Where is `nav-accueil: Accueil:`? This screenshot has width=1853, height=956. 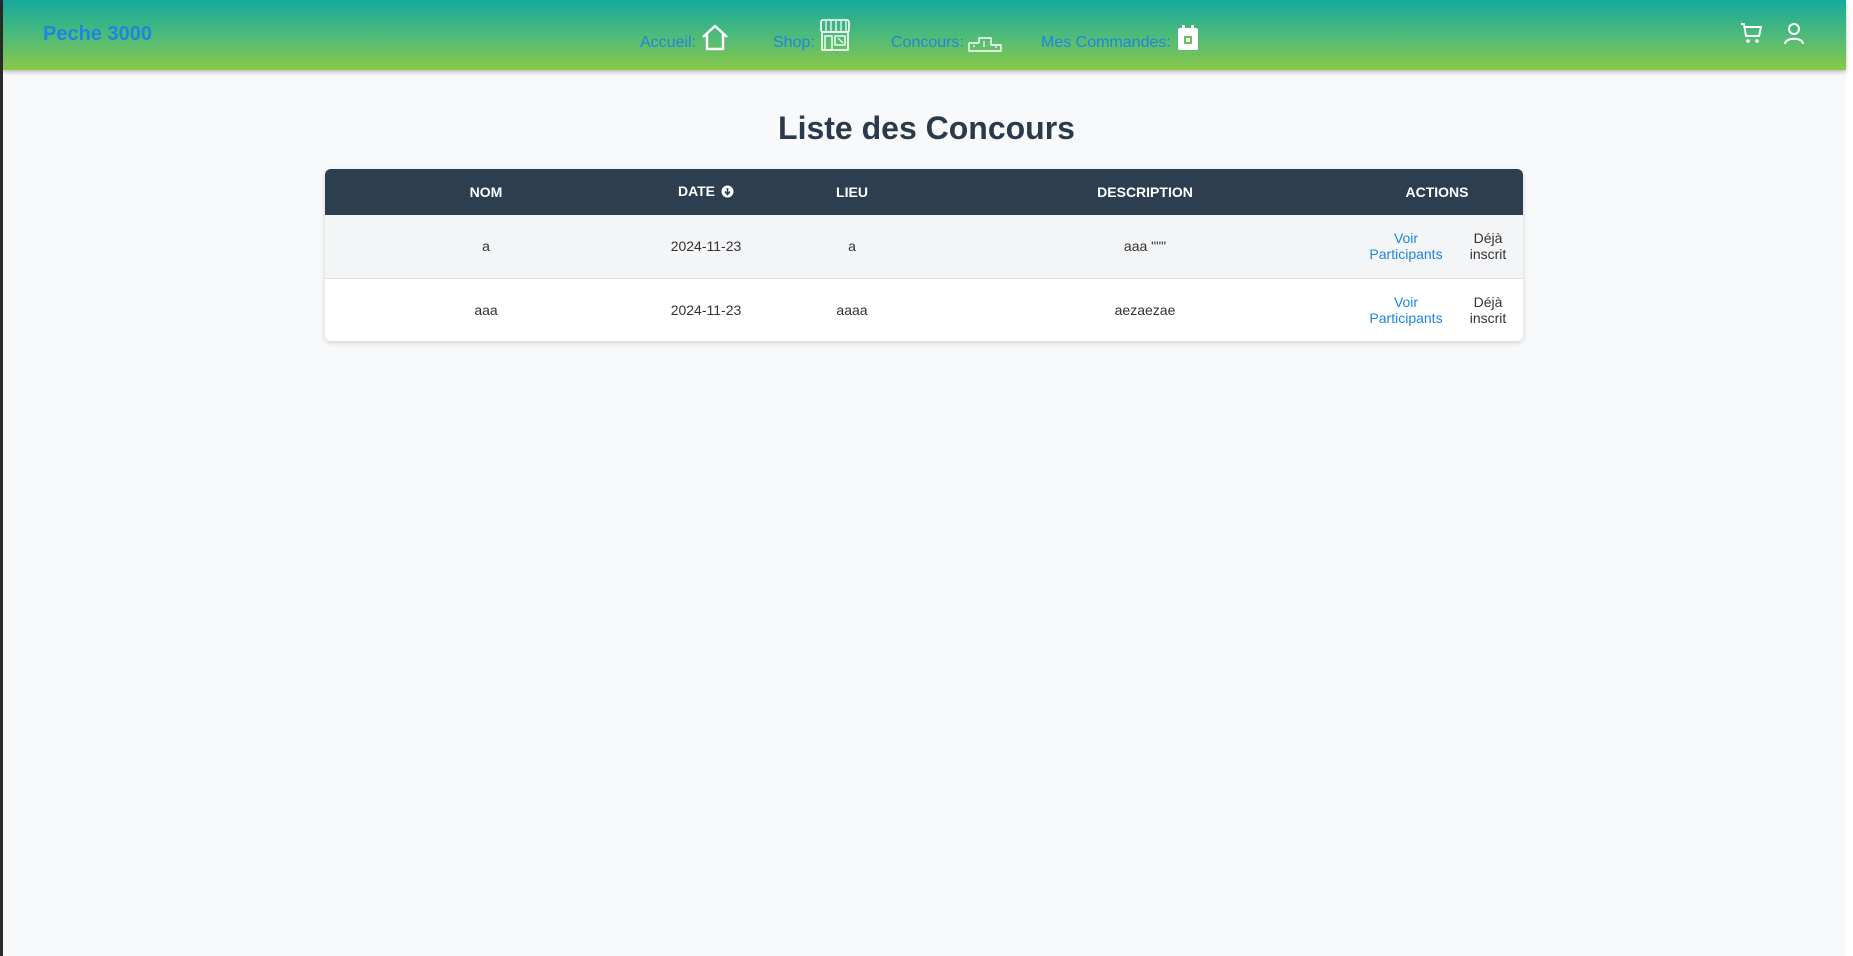
nav-accueil: Accueil: is located at coordinates (685, 34).